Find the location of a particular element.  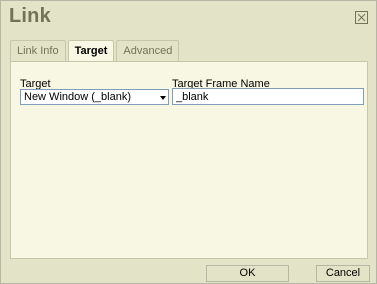

cancel-button: Cancel is located at coordinates (343, 273).